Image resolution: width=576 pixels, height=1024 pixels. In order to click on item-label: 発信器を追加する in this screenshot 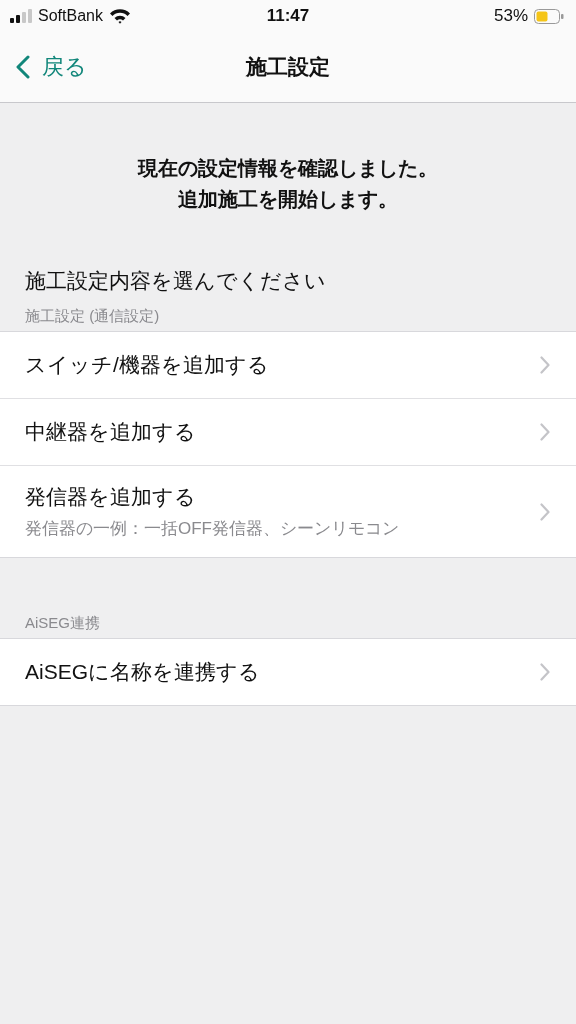, I will do `click(111, 497)`.